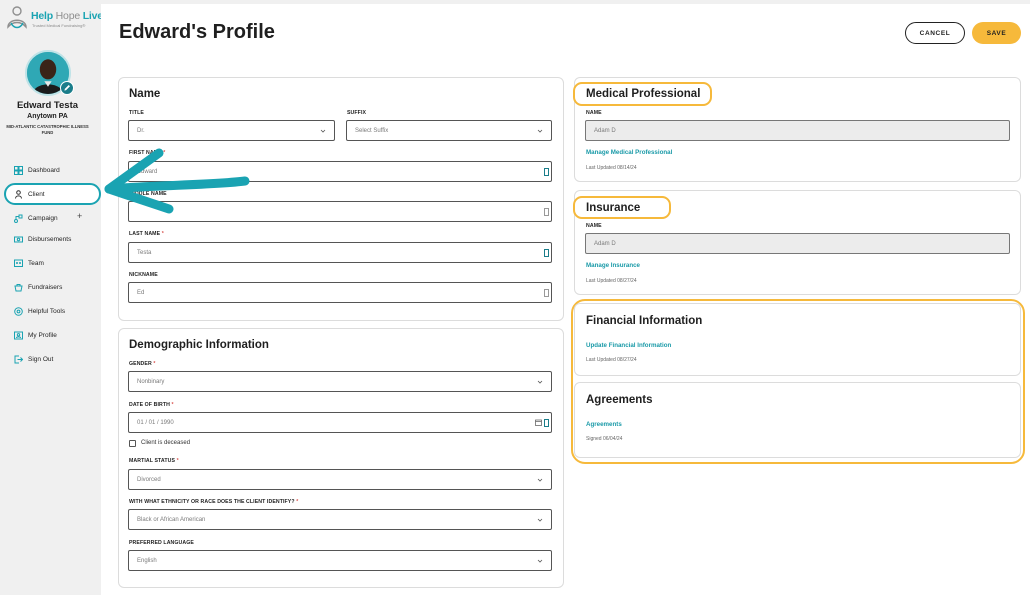 This screenshot has height=595, width=1030. I want to click on name-card-title: Name, so click(145, 94).